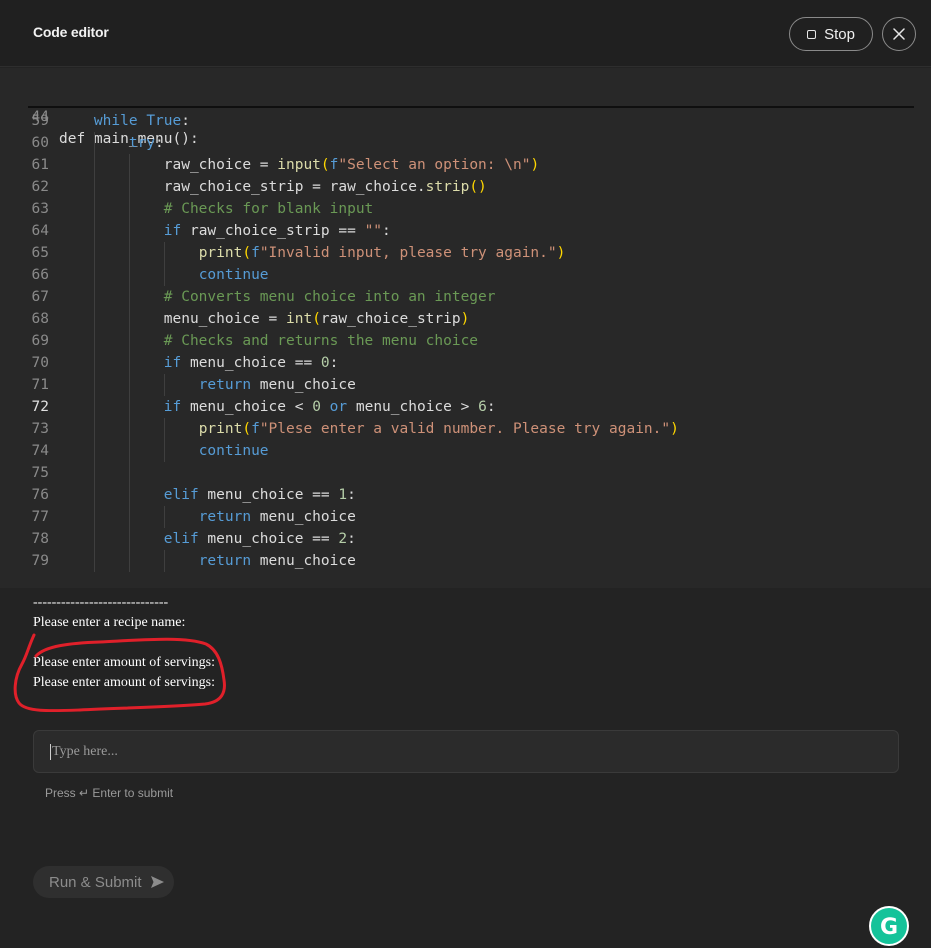 This screenshot has height=948, width=931. I want to click on code-line: 71 return menu_choice, so click(465, 385).